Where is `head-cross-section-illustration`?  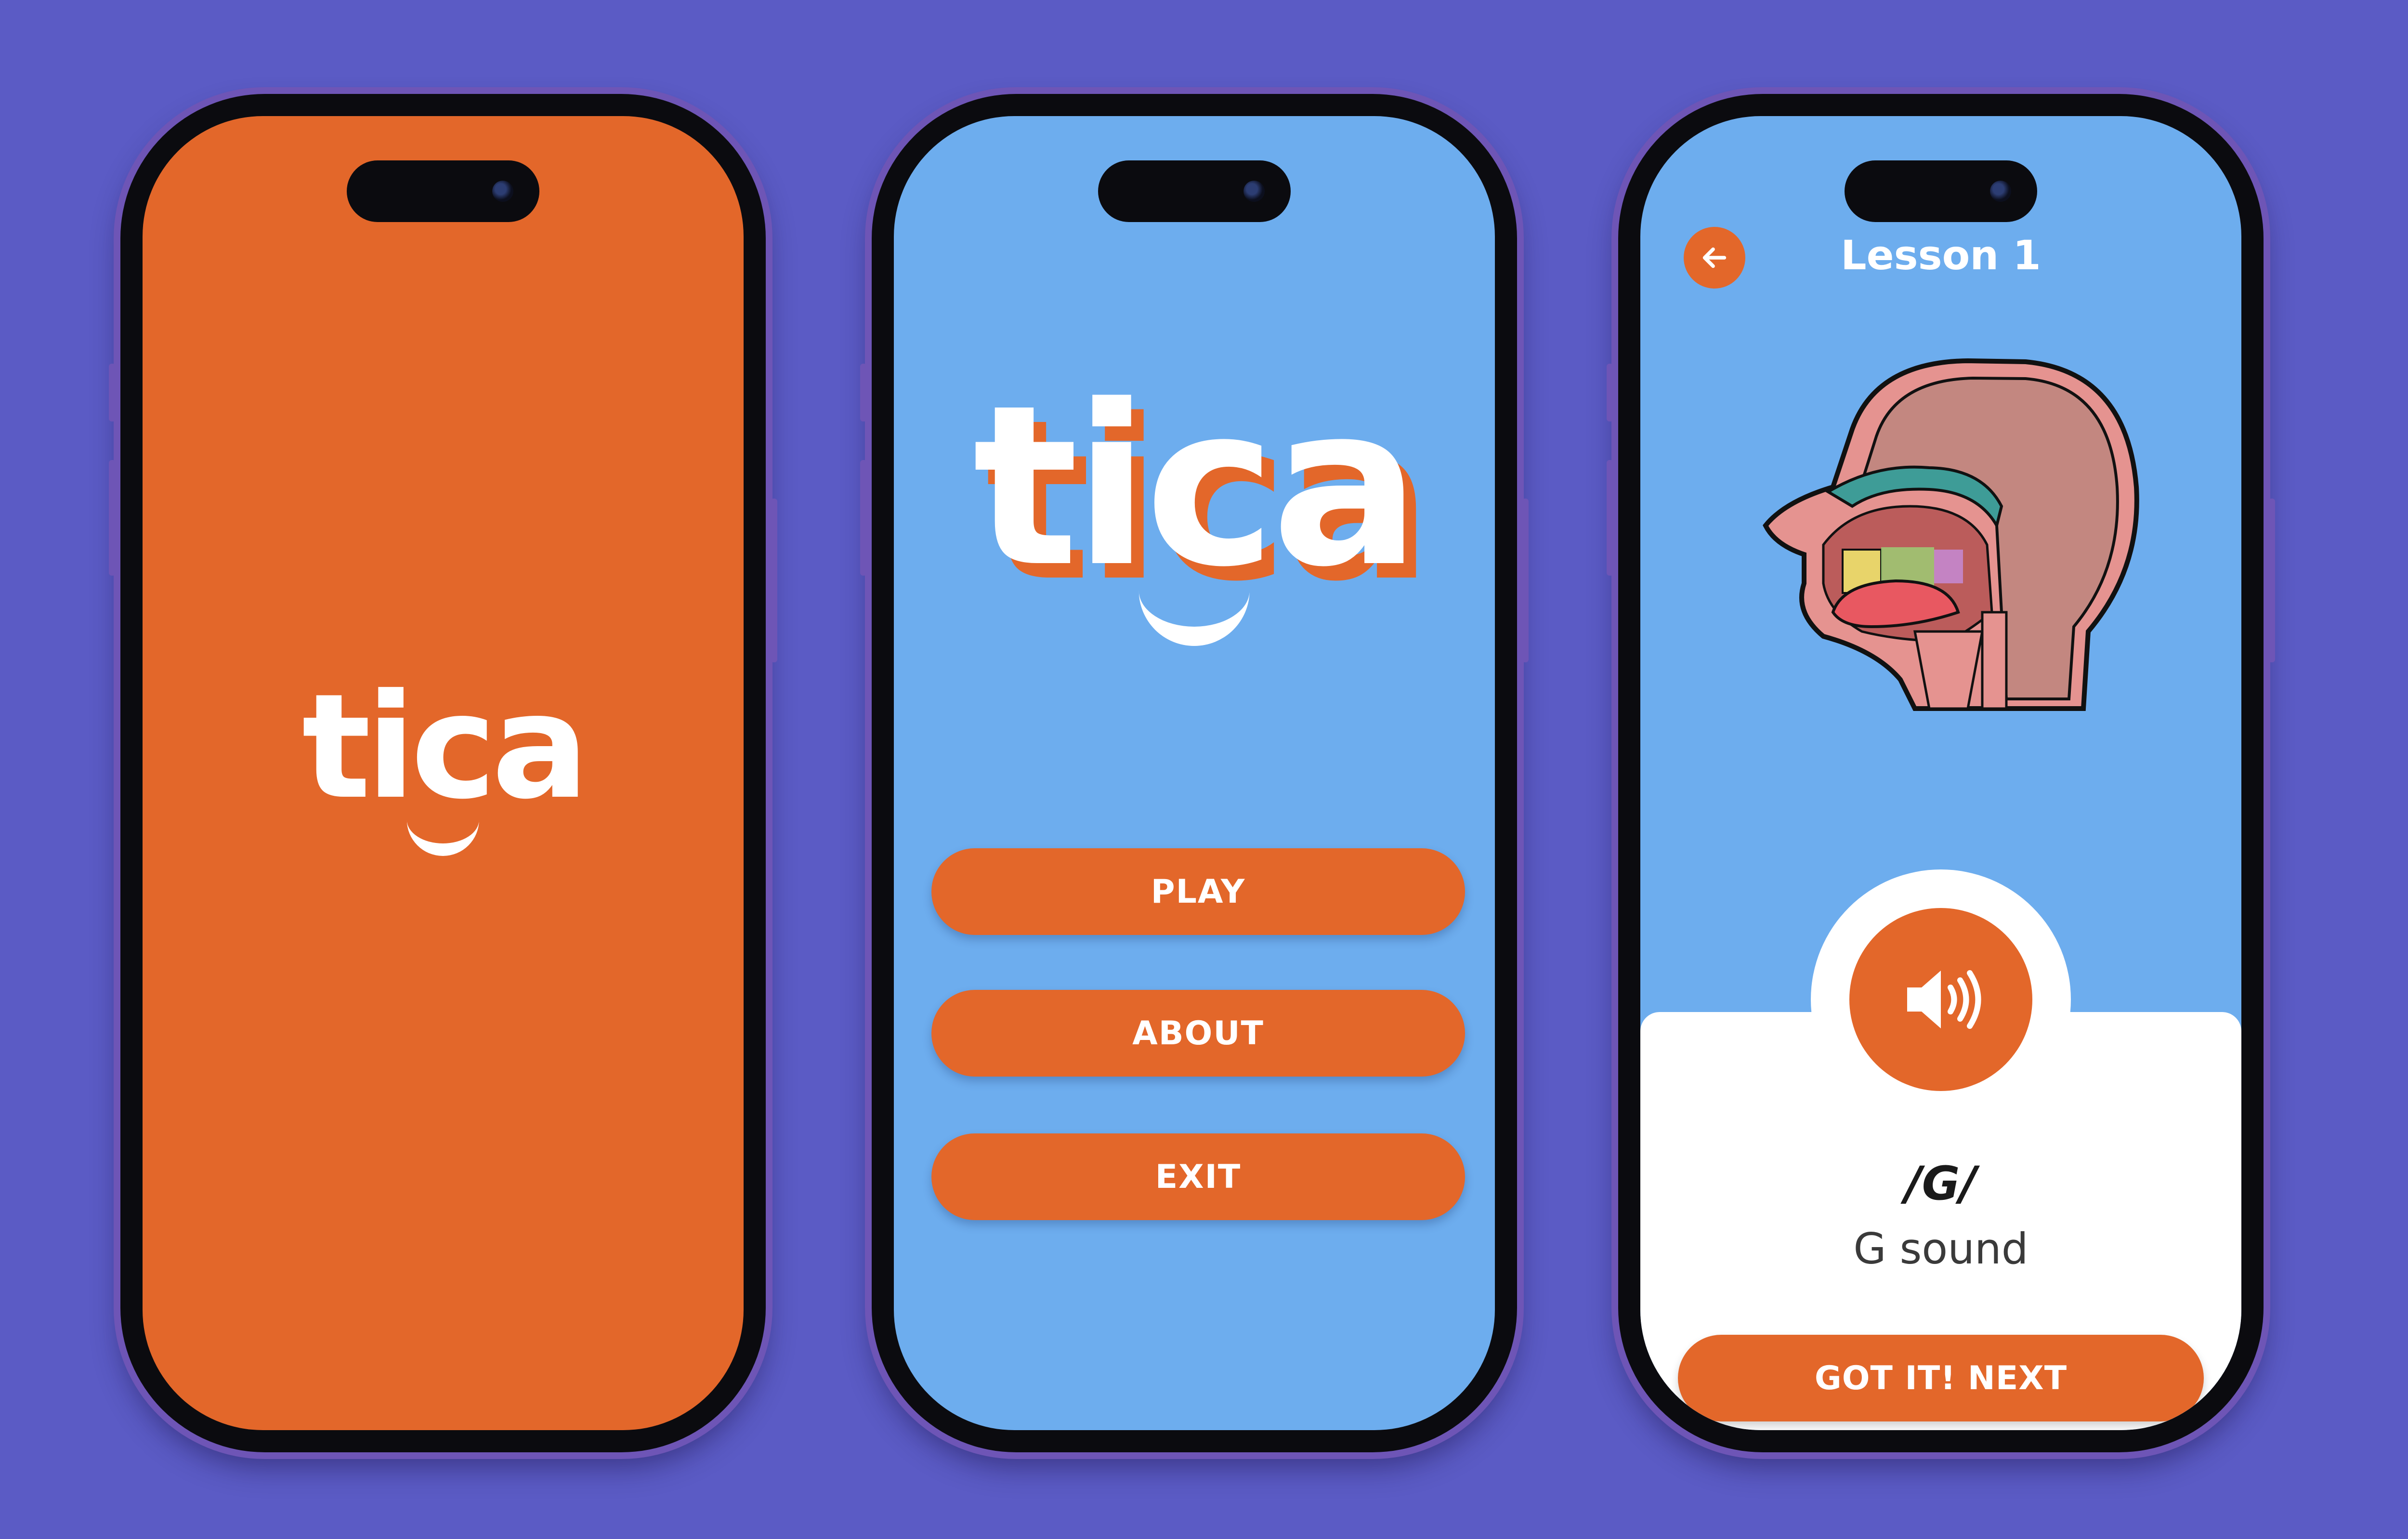 head-cross-section-illustration is located at coordinates (1951, 534).